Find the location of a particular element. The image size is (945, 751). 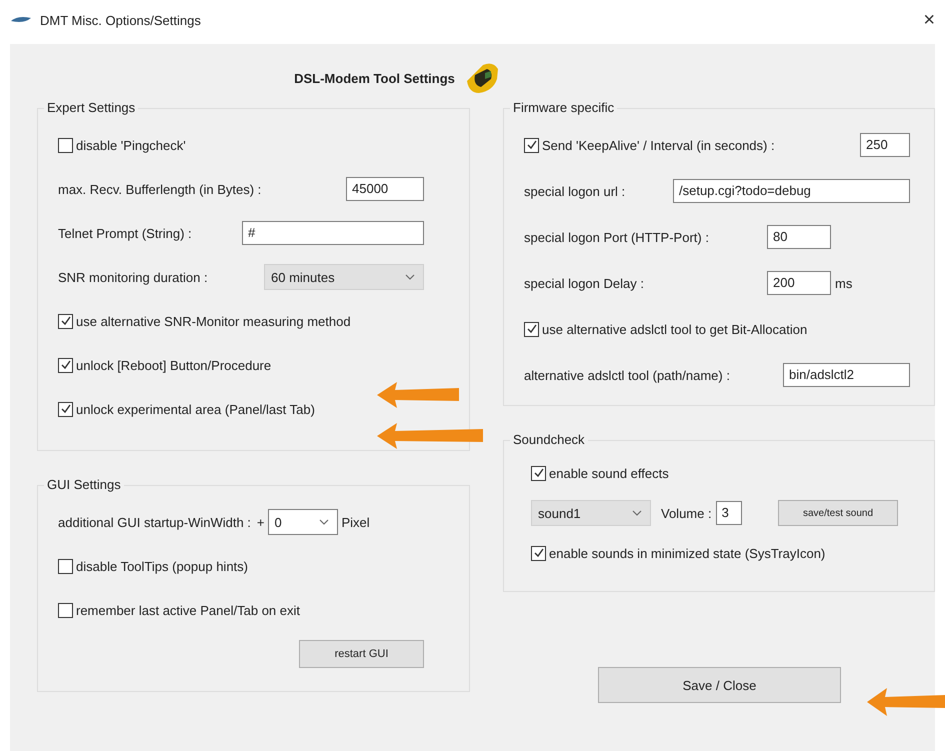

field-label: alternative adslctl tool (path/name) : is located at coordinates (627, 375).